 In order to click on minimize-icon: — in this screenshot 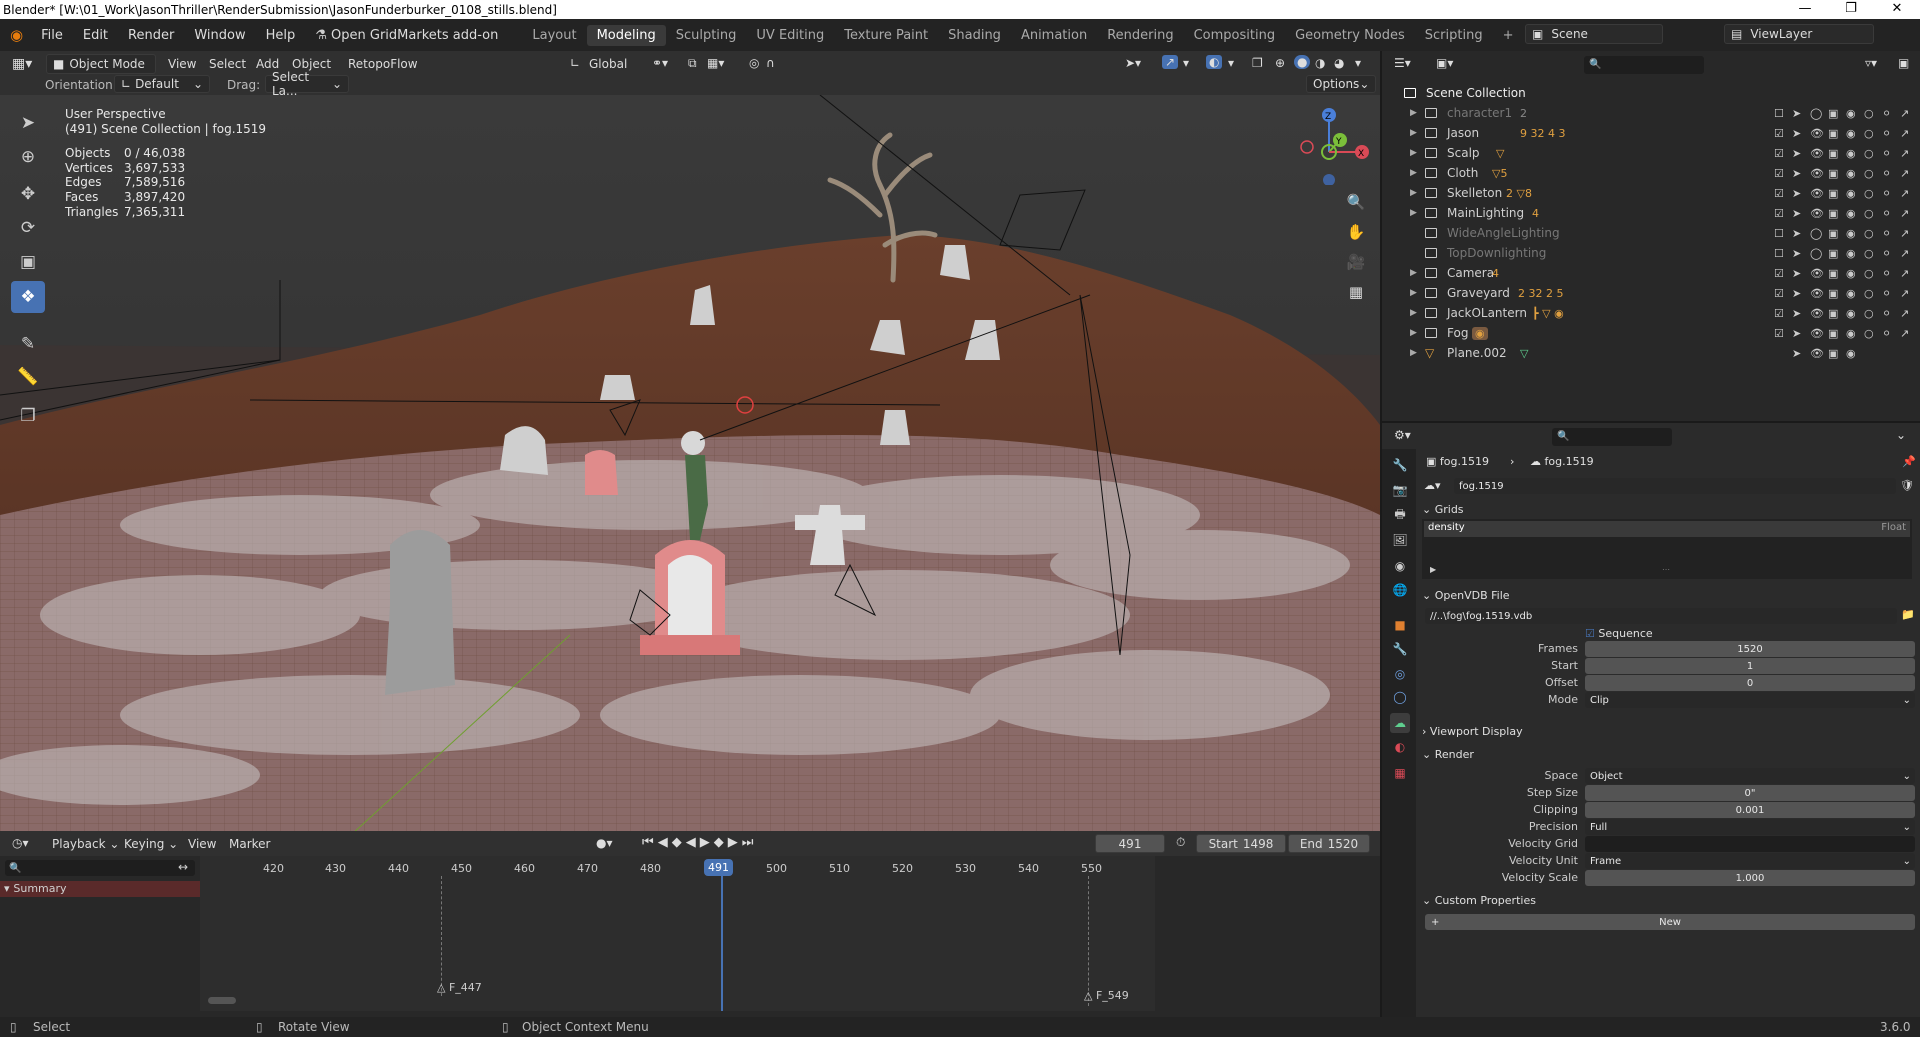, I will do `click(1805, 9)`.